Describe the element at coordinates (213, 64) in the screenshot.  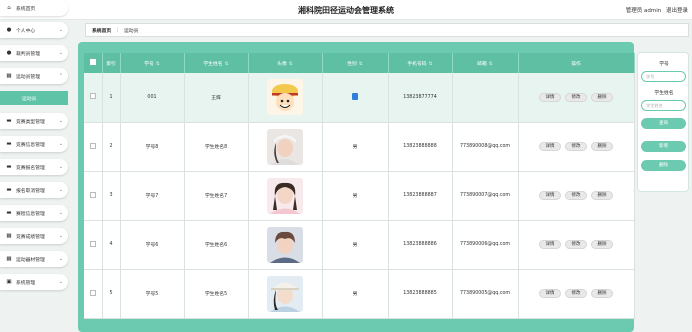
I see `col-name-label: 学生姓名` at that location.